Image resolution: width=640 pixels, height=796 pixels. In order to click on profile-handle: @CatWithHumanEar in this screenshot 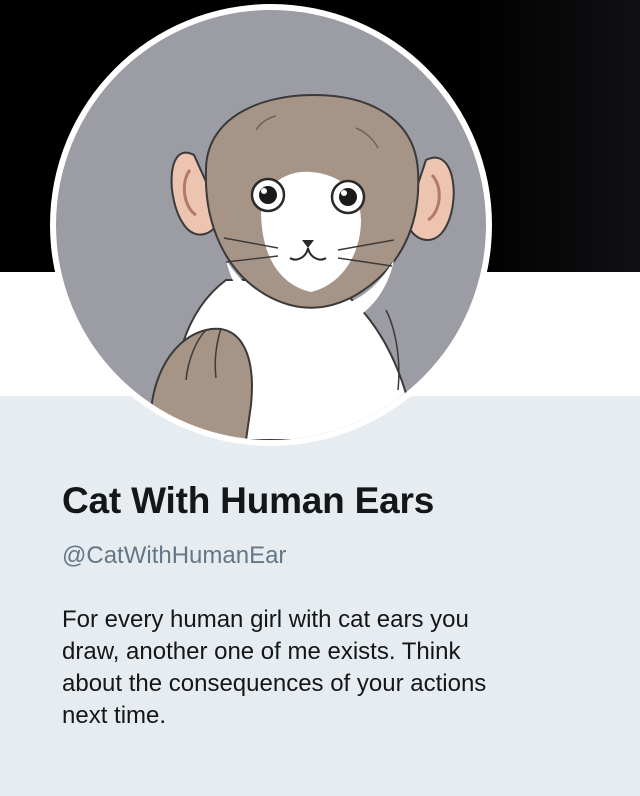, I will do `click(174, 556)`.